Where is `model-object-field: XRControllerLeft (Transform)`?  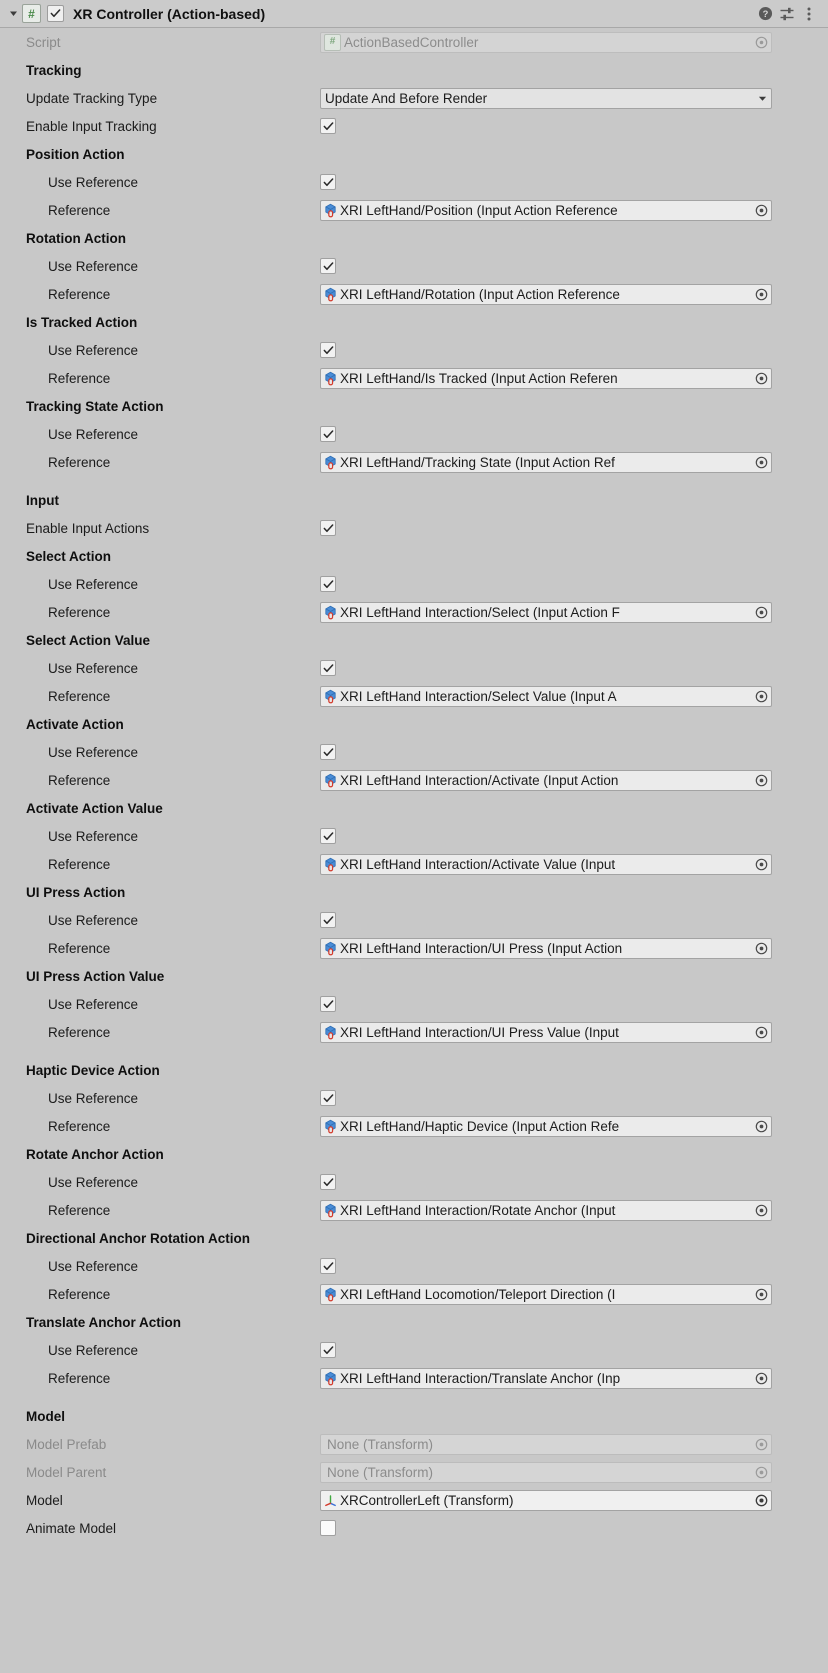 model-object-field: XRControllerLeft (Transform) is located at coordinates (546, 1500).